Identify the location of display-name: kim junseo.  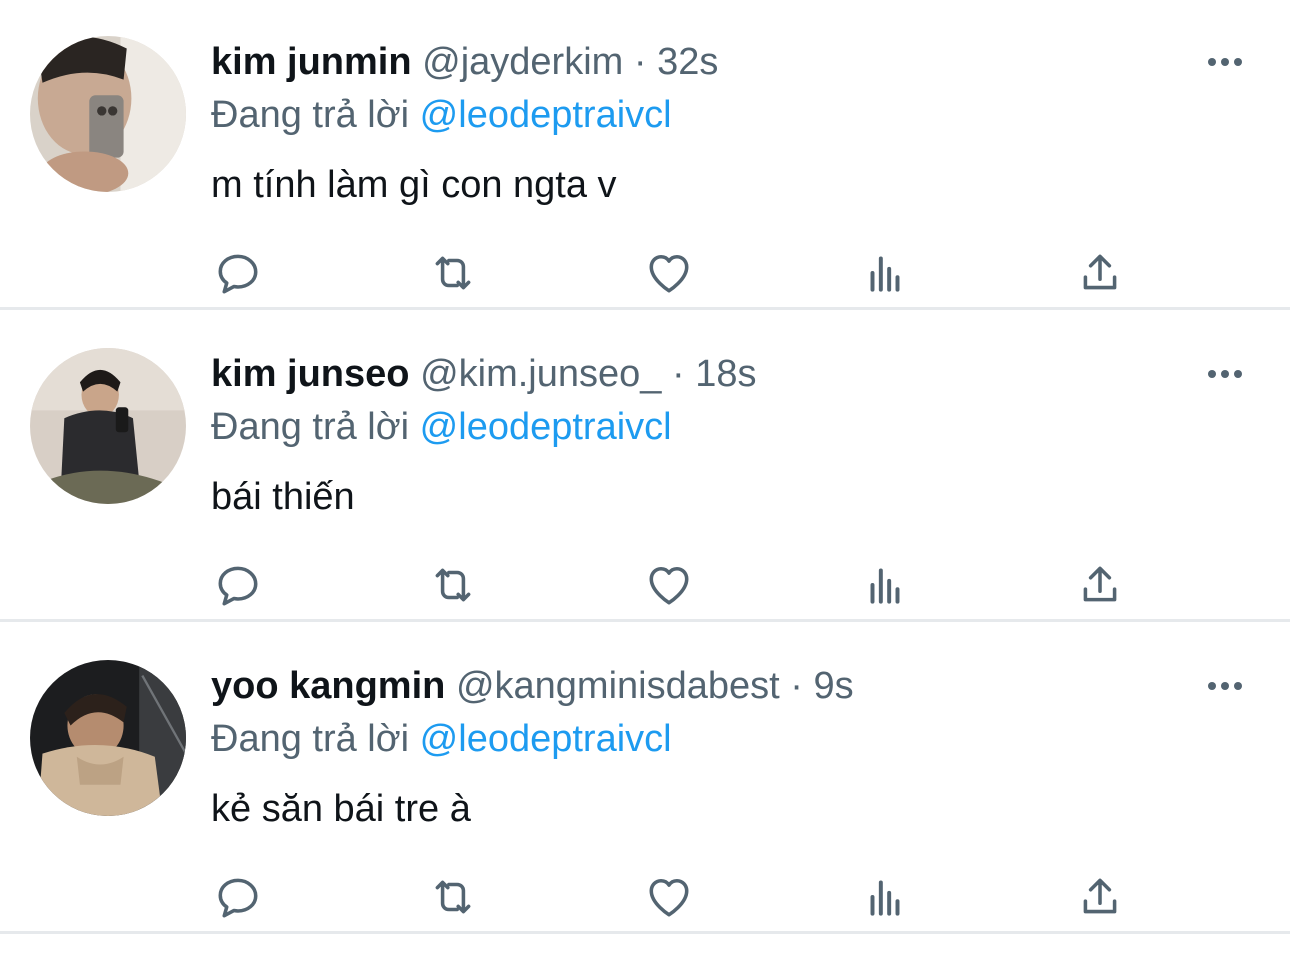
(310, 374).